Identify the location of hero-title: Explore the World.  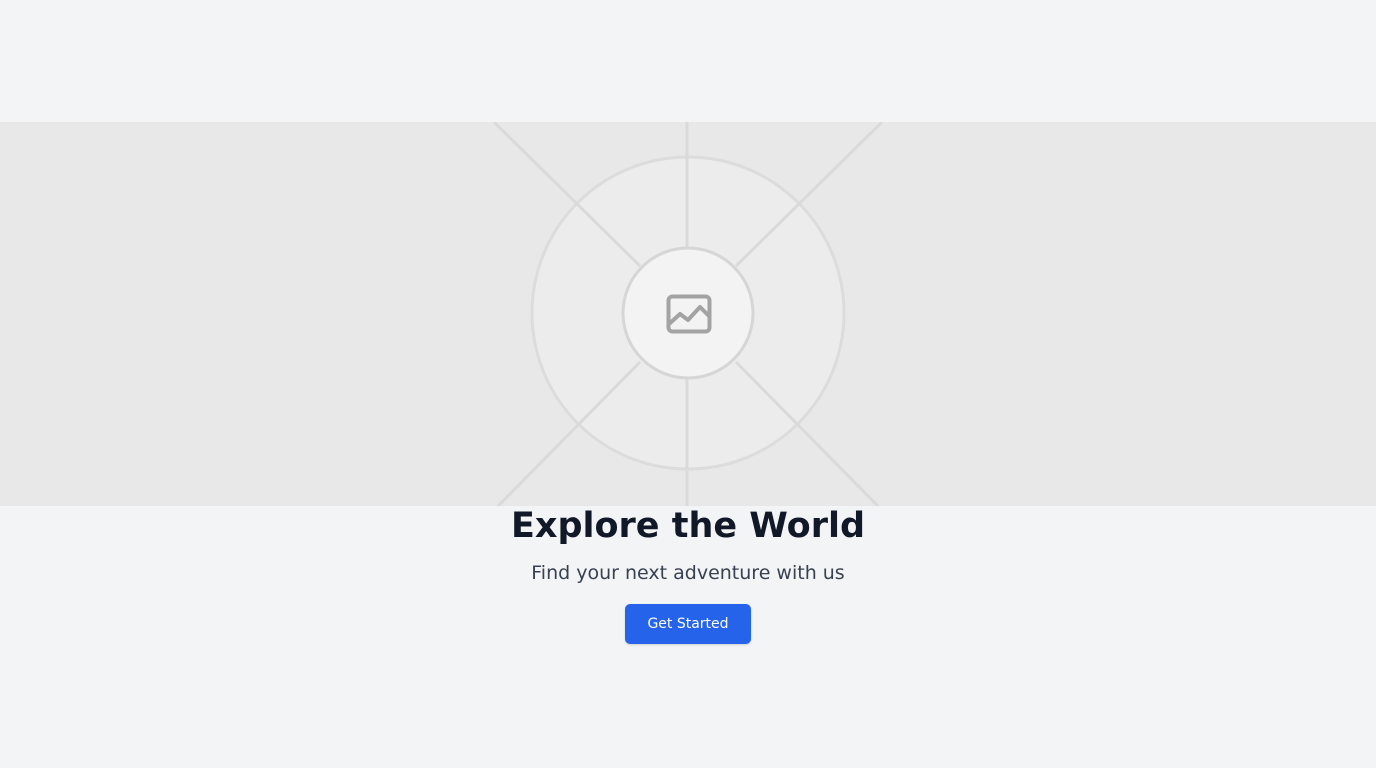
(688, 526).